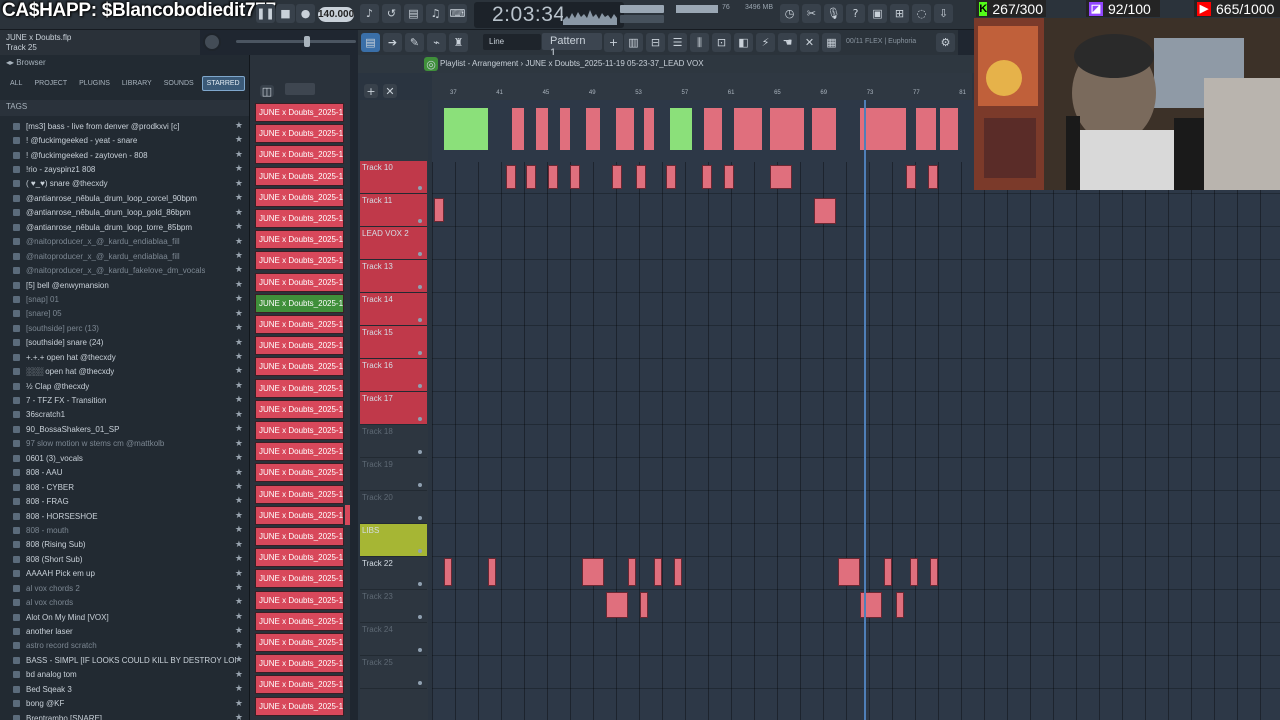 The image size is (1280, 720). I want to click on cable-icon: ✕, so click(809, 42).